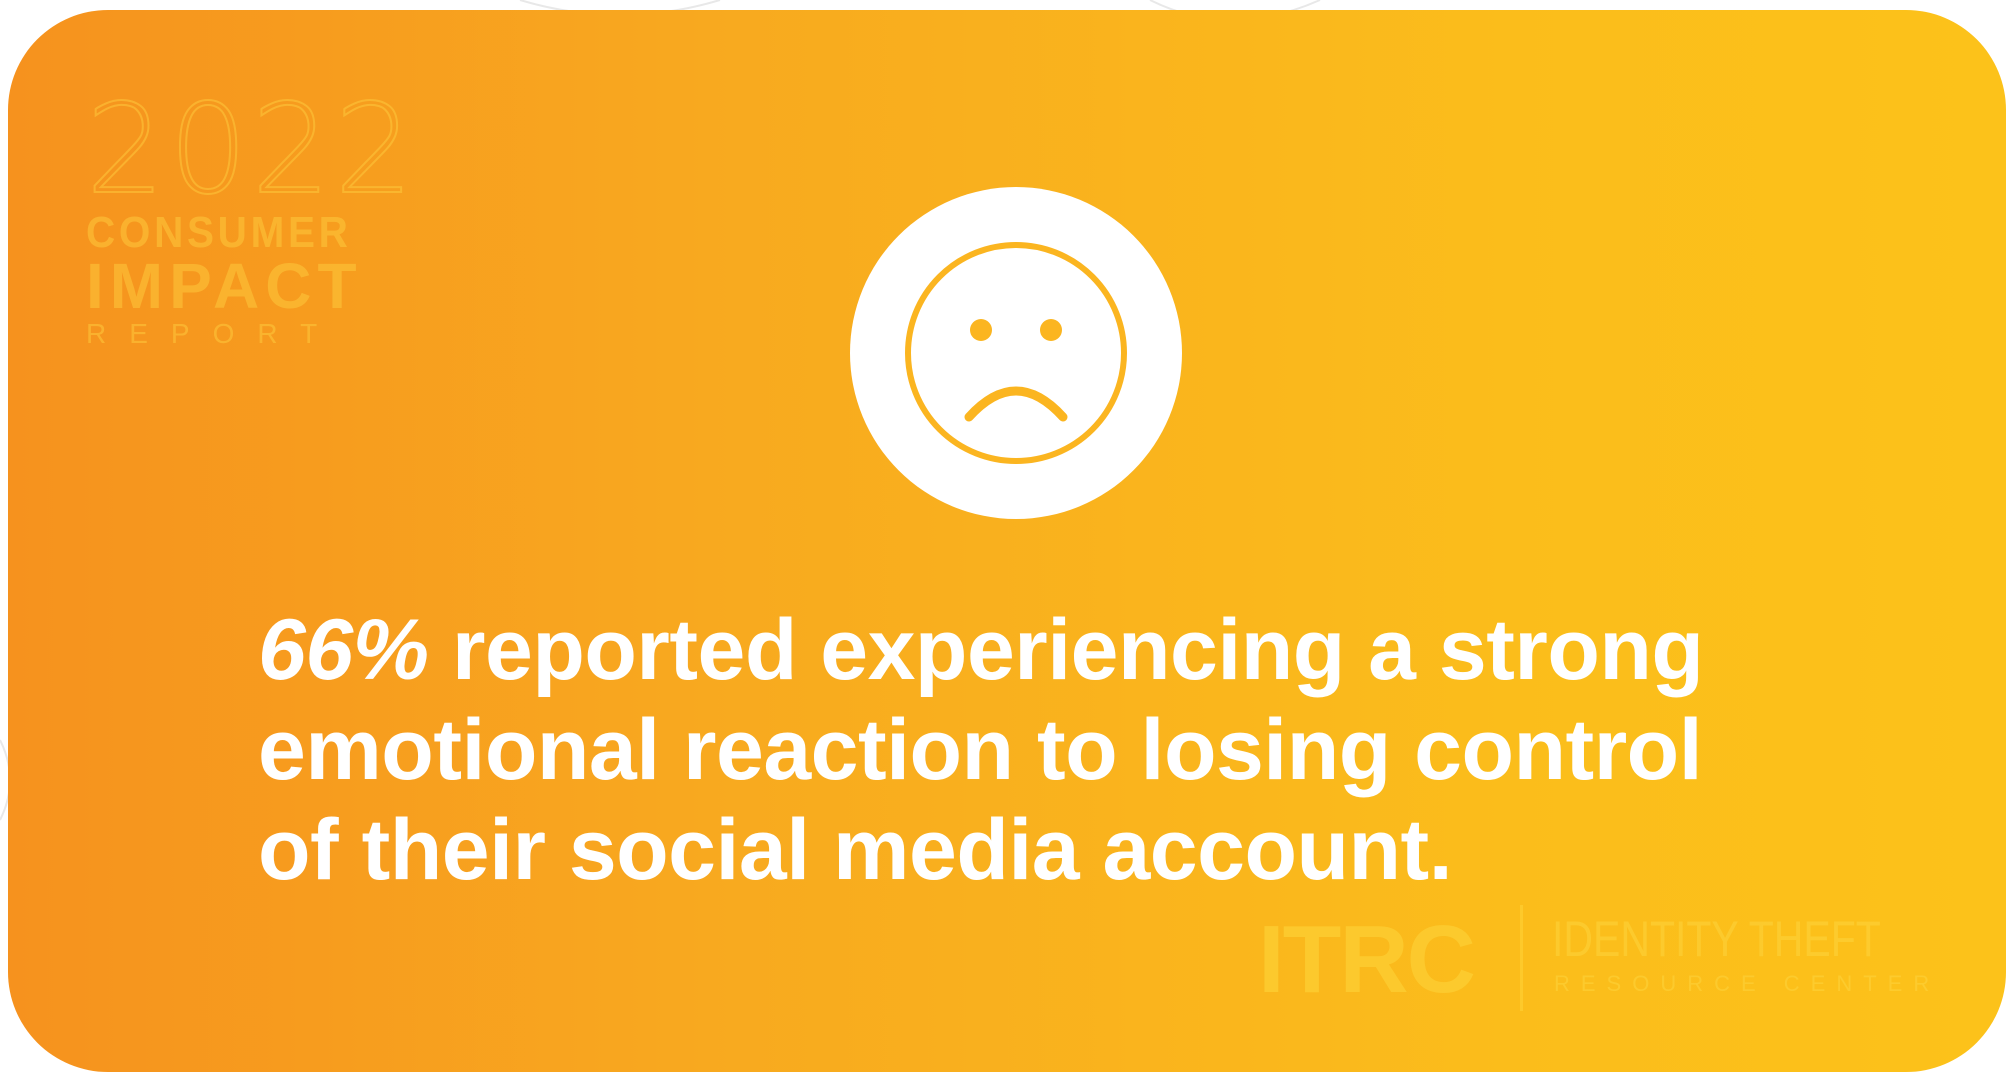 This screenshot has width=2008, height=1072. What do you see at coordinates (213, 333) in the screenshot?
I see `report-title-line3: REPORT` at bounding box center [213, 333].